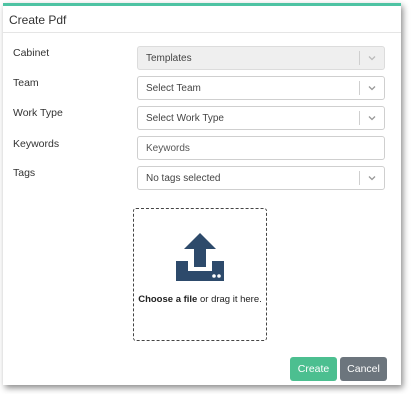 This screenshot has height=394, width=413. I want to click on tags-select: No tags selected, so click(261, 178).